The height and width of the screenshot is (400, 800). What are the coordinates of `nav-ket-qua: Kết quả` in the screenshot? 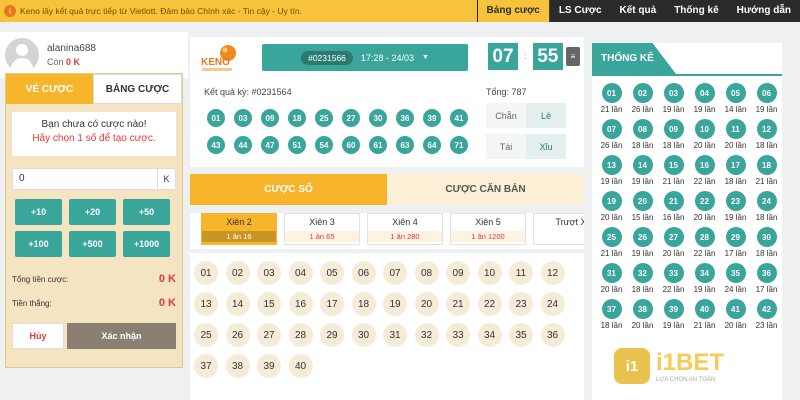 It's located at (638, 11).